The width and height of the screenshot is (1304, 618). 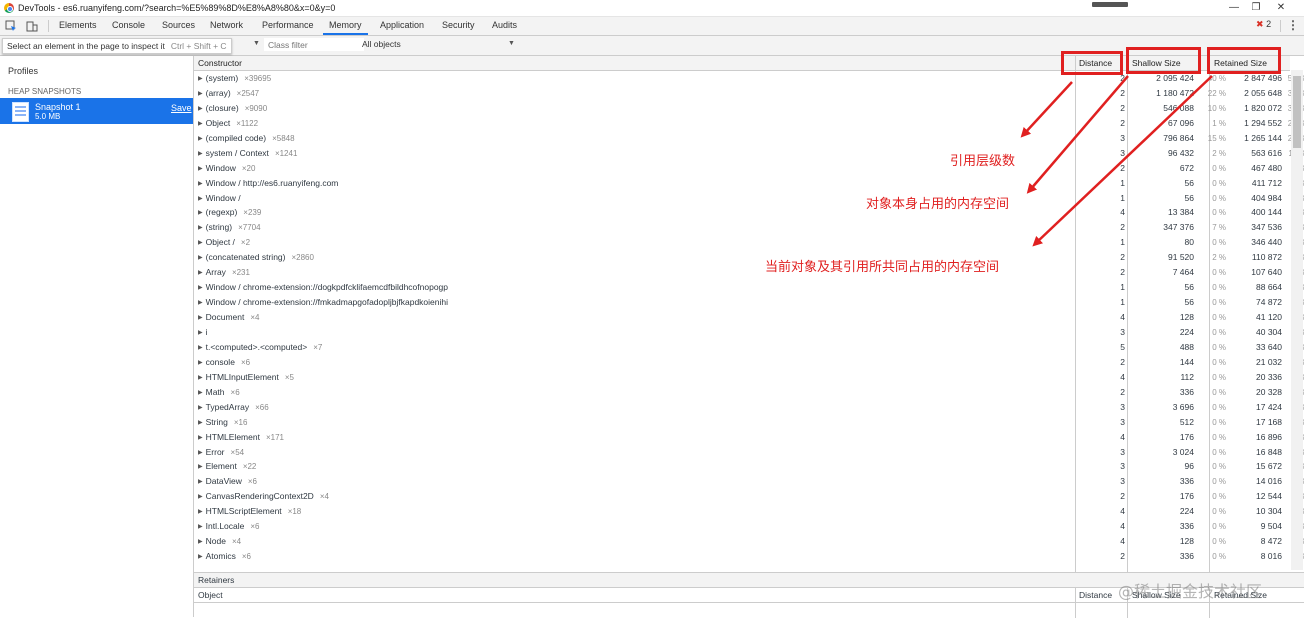 What do you see at coordinates (1190, 591) in the screenshot?
I see `watermark: @稀土掘金技术社区` at bounding box center [1190, 591].